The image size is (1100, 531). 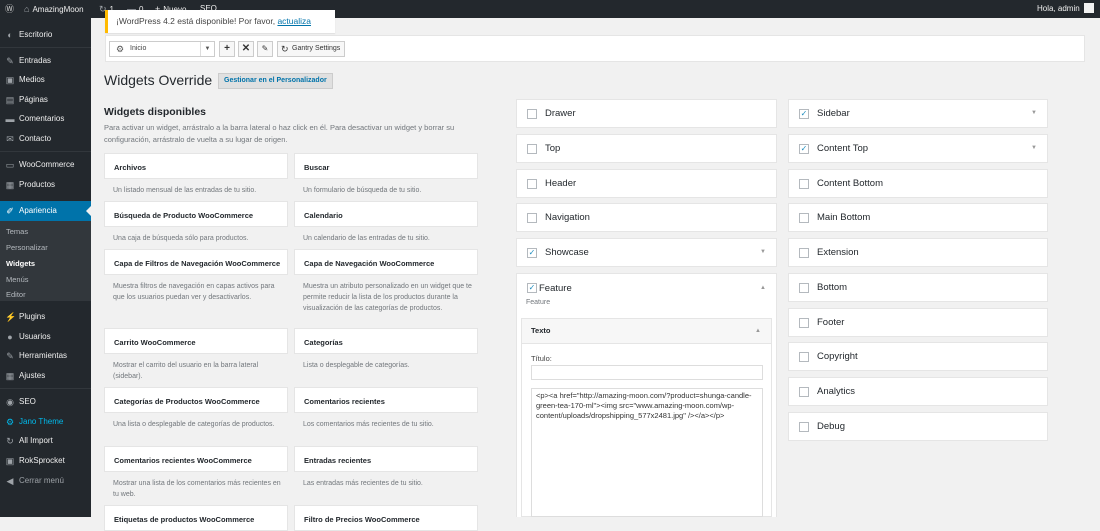 What do you see at coordinates (45, 356) in the screenshot?
I see `menu-item-herramientas: ✎ Herramientas` at bounding box center [45, 356].